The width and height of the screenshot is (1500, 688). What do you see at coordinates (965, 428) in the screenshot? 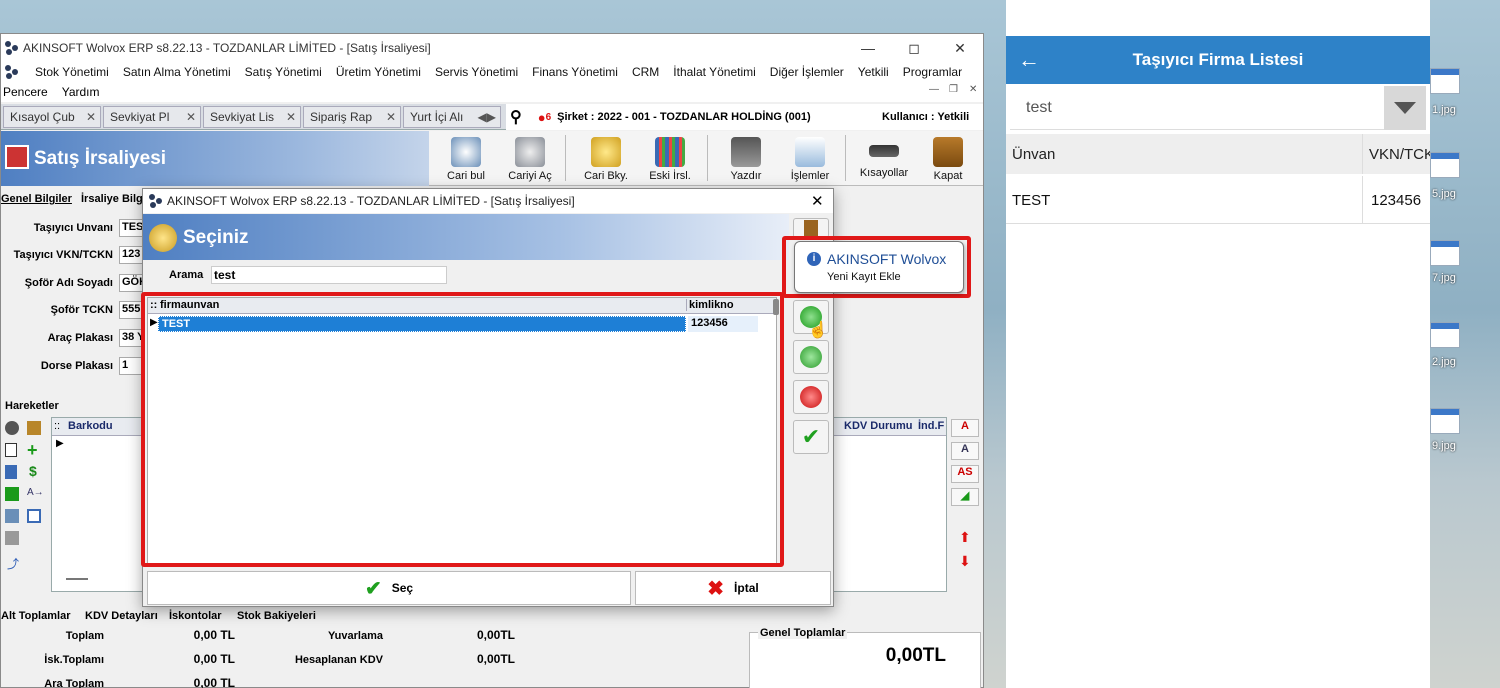
I see `font-button: A` at bounding box center [965, 428].